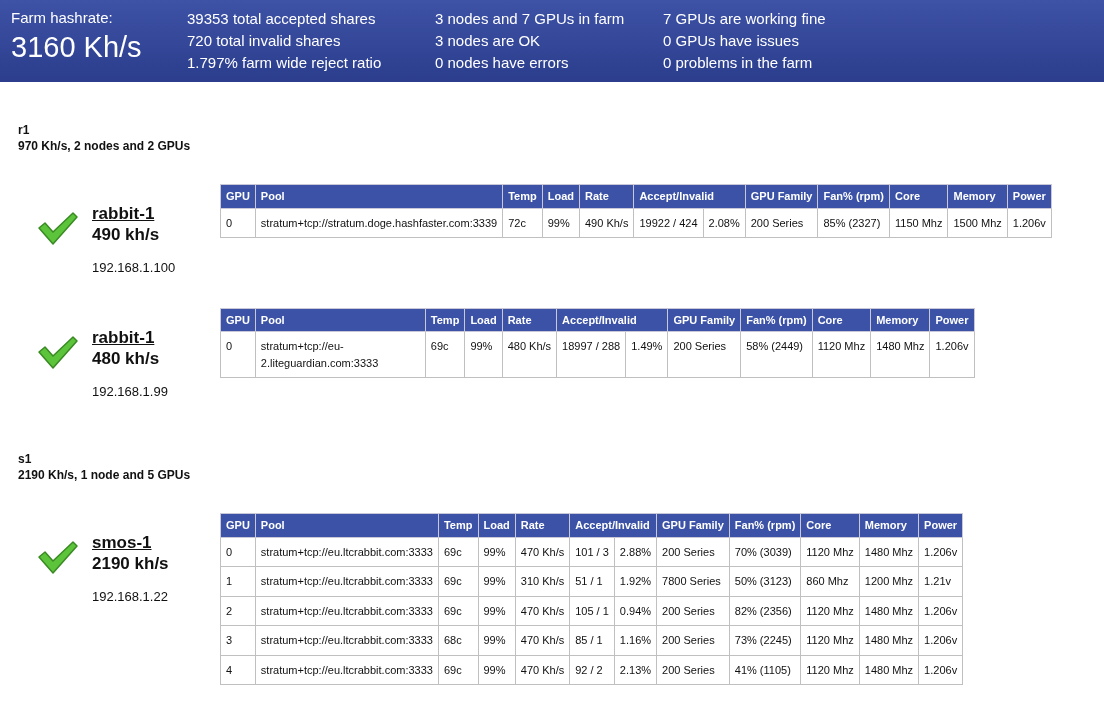  I want to click on farm-stat: 39353 total accepted shares, so click(282, 19).